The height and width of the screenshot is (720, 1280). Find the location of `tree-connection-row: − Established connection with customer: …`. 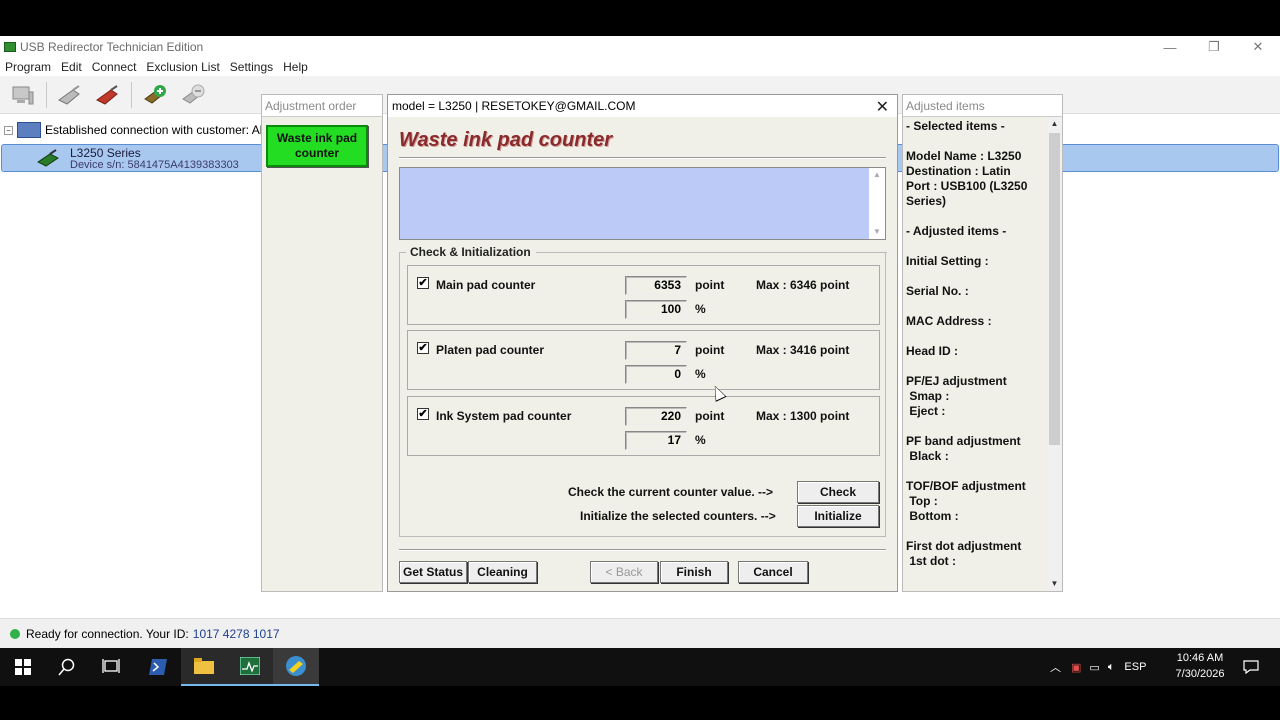

tree-connection-row: − Established connection with customer: … is located at coordinates (140, 130).